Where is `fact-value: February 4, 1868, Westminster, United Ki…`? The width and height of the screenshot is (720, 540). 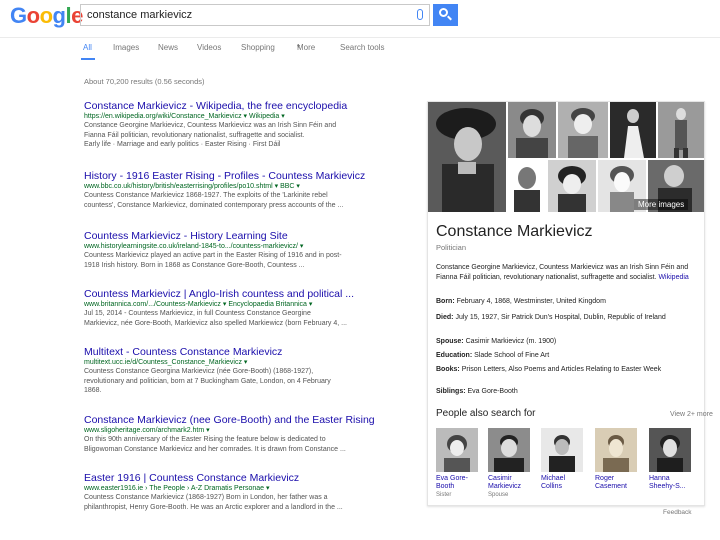
fact-value: February 4, 1868, Westminster, United Ki… is located at coordinates (531, 301).